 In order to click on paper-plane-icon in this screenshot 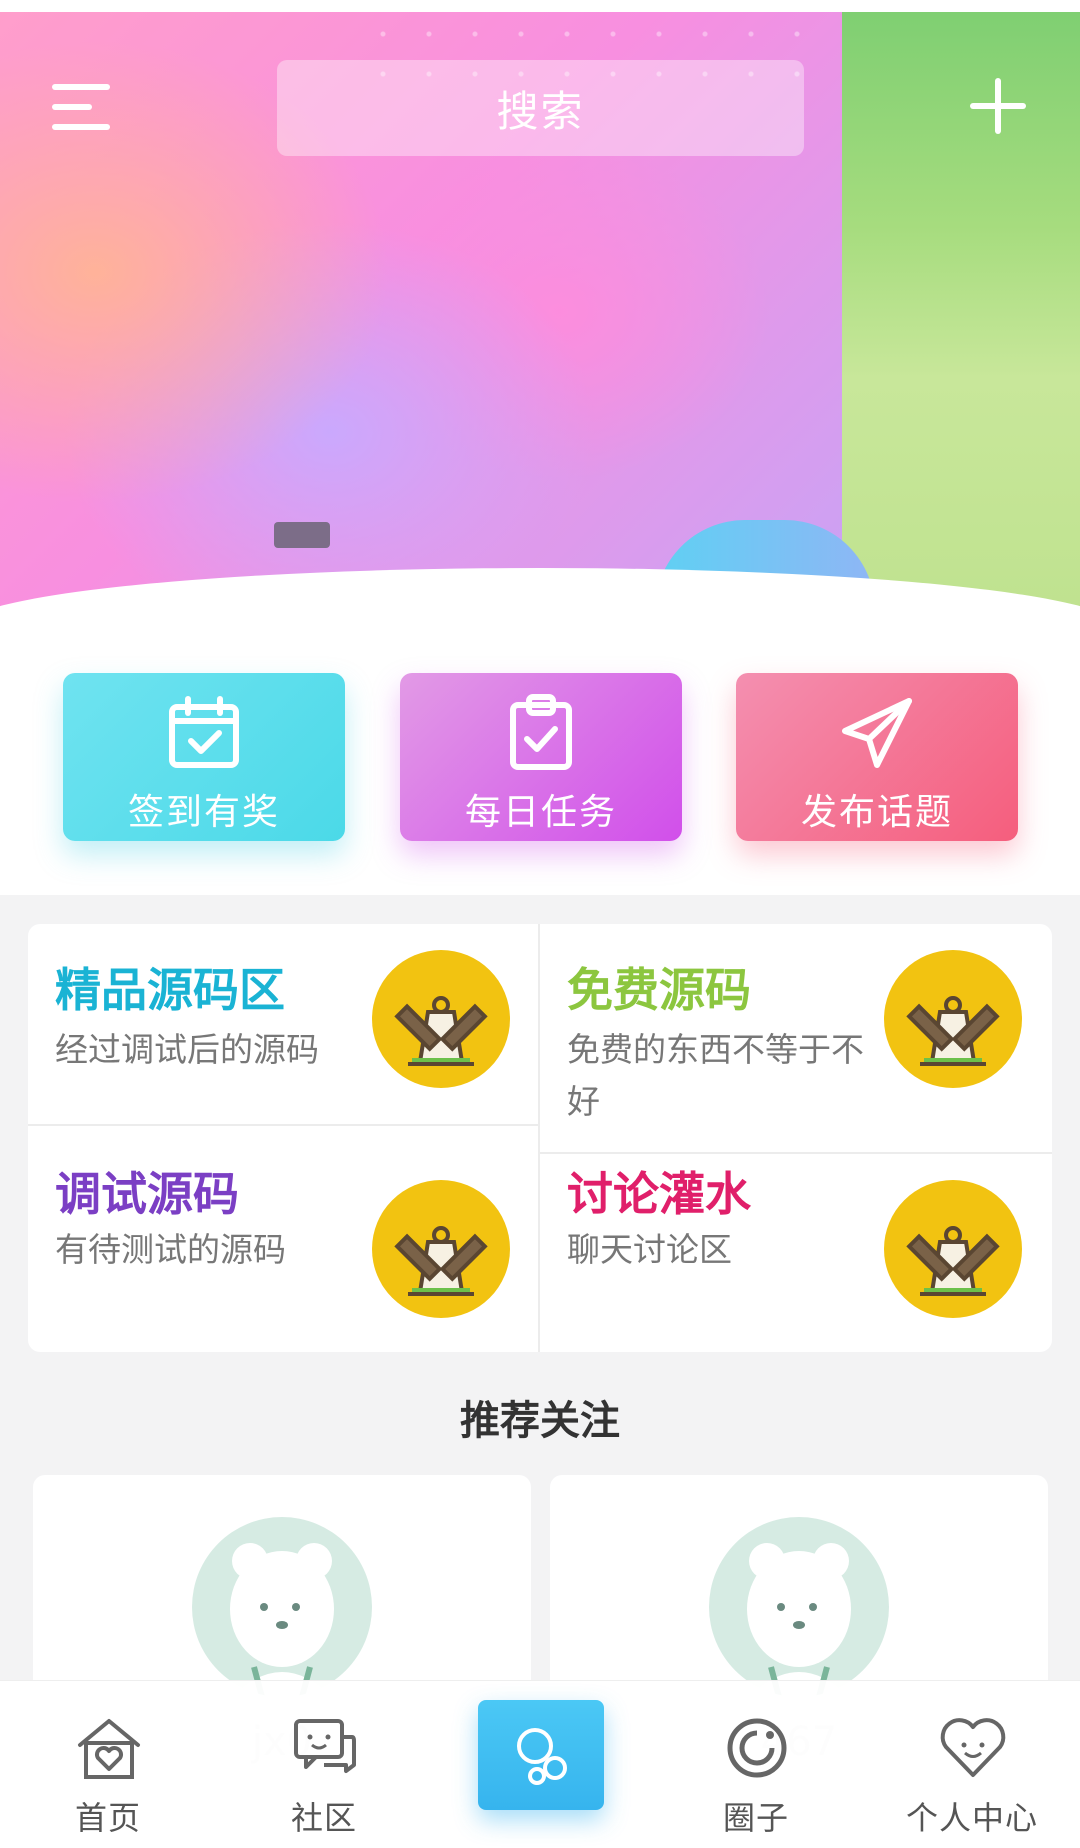, I will do `click(877, 733)`.